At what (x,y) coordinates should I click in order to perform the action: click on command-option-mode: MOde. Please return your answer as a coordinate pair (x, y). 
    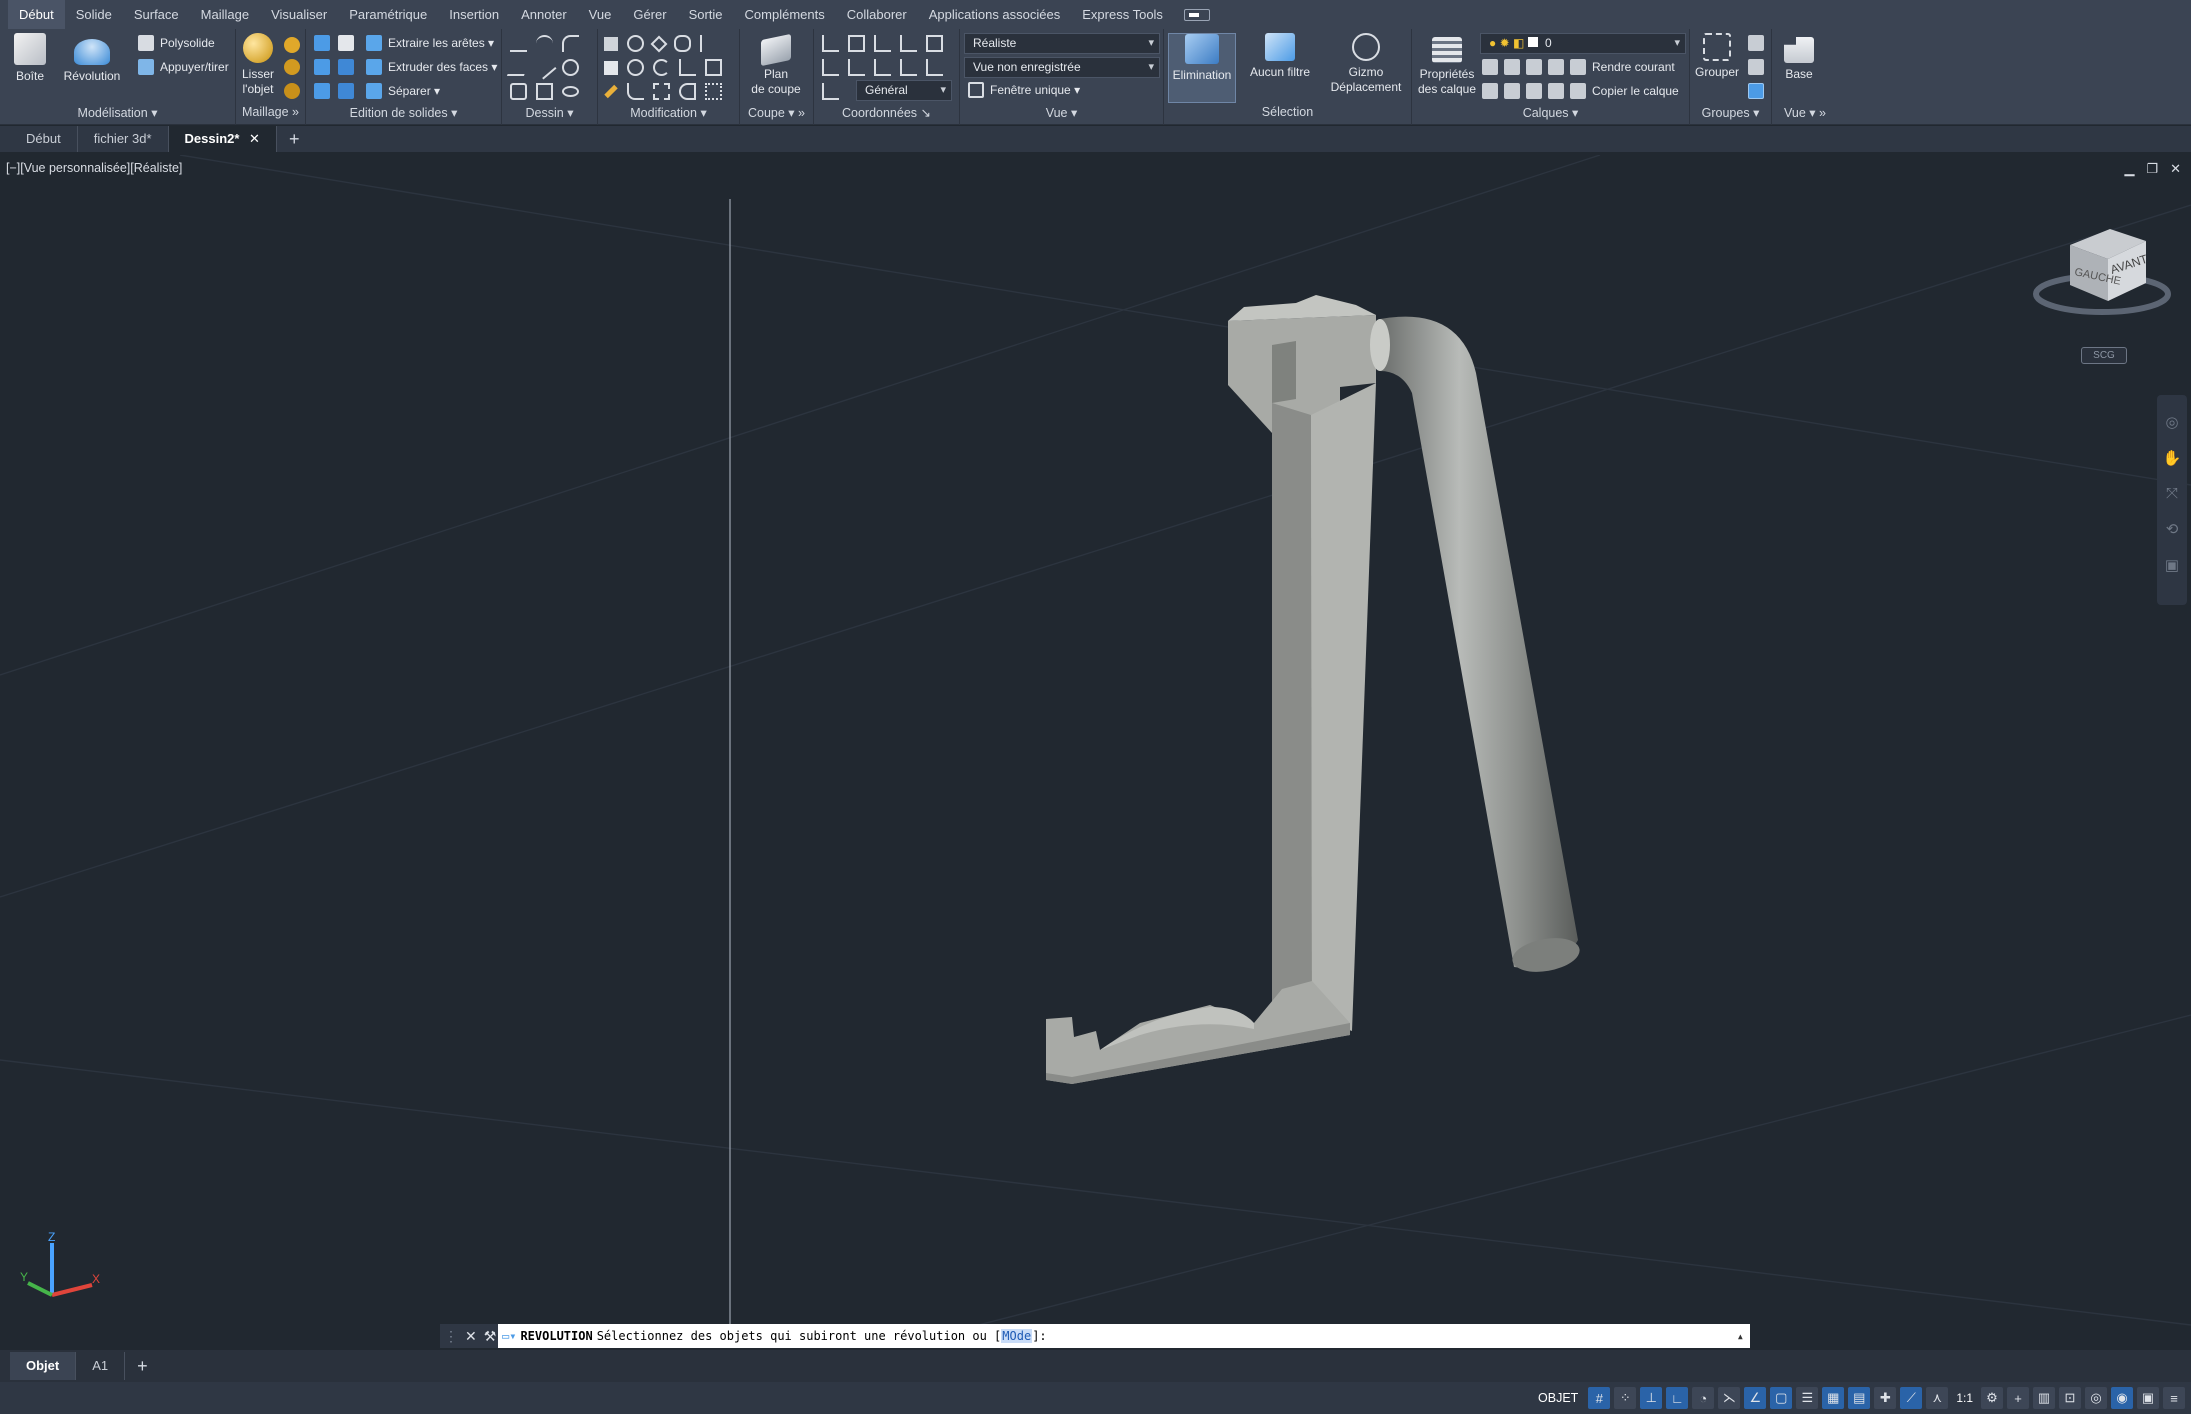
    Looking at the image, I should click on (1017, 1336).